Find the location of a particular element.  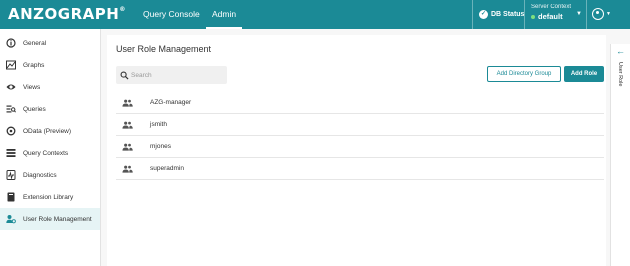

check-circle-icon: ✓ is located at coordinates (483, 14).